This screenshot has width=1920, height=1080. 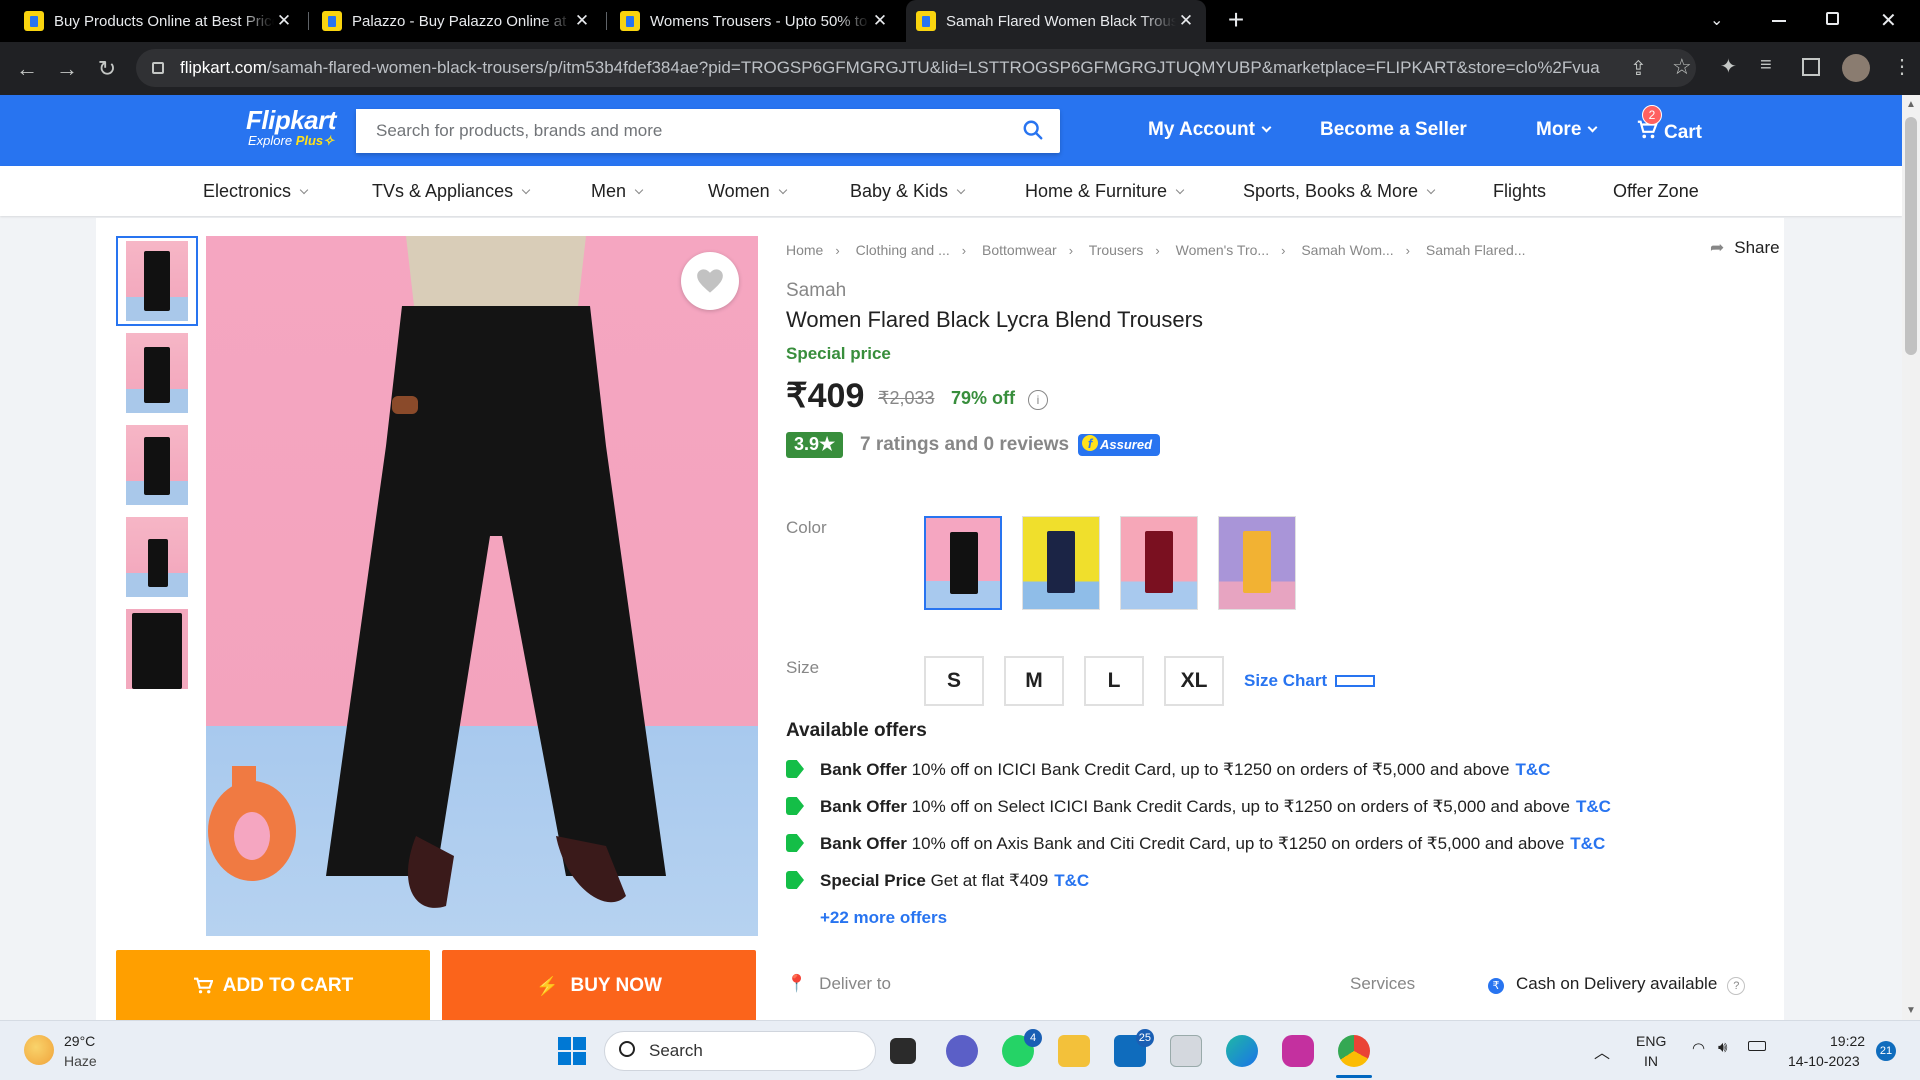 What do you see at coordinates (740, 1051) in the screenshot?
I see `taskbar-search: Search` at bounding box center [740, 1051].